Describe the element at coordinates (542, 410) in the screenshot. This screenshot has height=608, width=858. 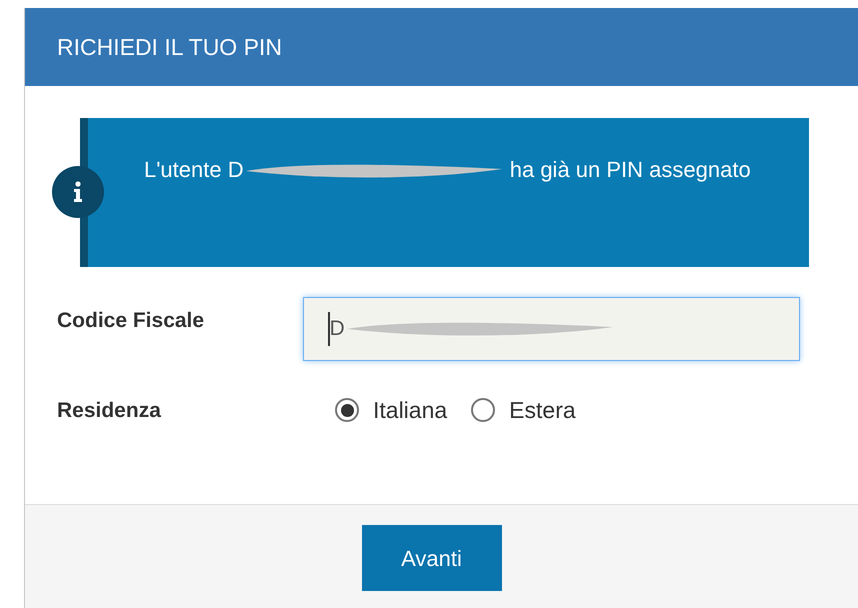
I see `radio-label: Estera` at that location.